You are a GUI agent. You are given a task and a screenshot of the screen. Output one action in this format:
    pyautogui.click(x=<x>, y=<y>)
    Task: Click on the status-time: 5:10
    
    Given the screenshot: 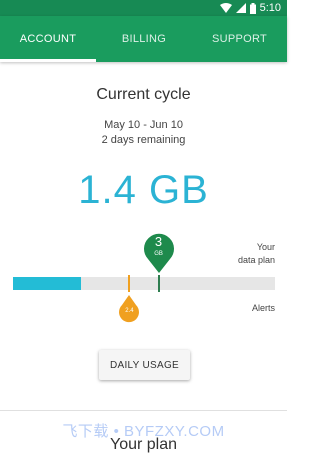 What is the action you would take?
    pyautogui.click(x=270, y=8)
    